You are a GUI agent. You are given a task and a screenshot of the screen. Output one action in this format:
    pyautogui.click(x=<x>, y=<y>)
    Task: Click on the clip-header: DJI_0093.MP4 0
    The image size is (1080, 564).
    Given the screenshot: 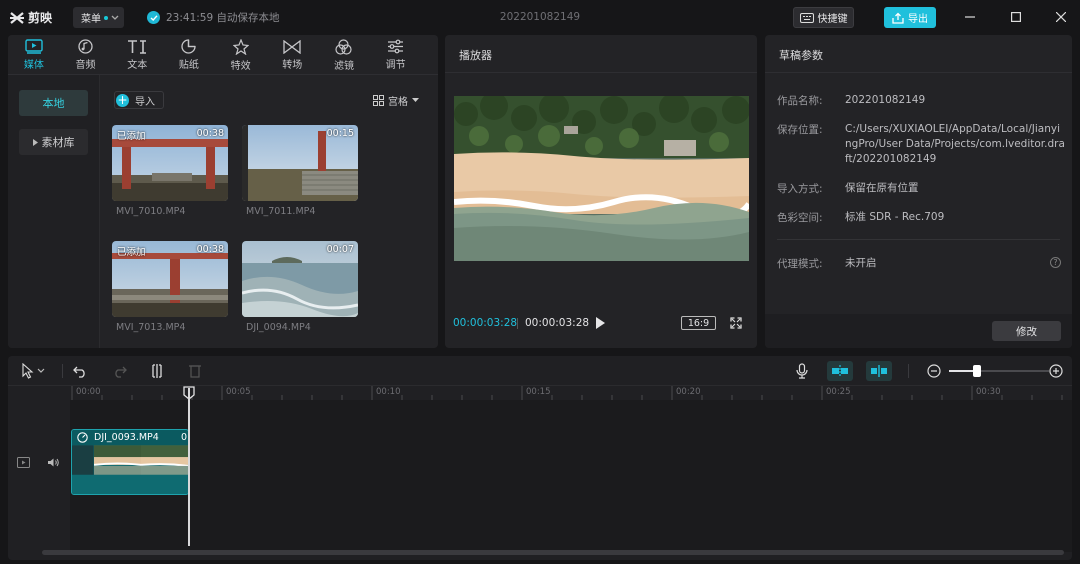 What is the action you would take?
    pyautogui.click(x=130, y=437)
    